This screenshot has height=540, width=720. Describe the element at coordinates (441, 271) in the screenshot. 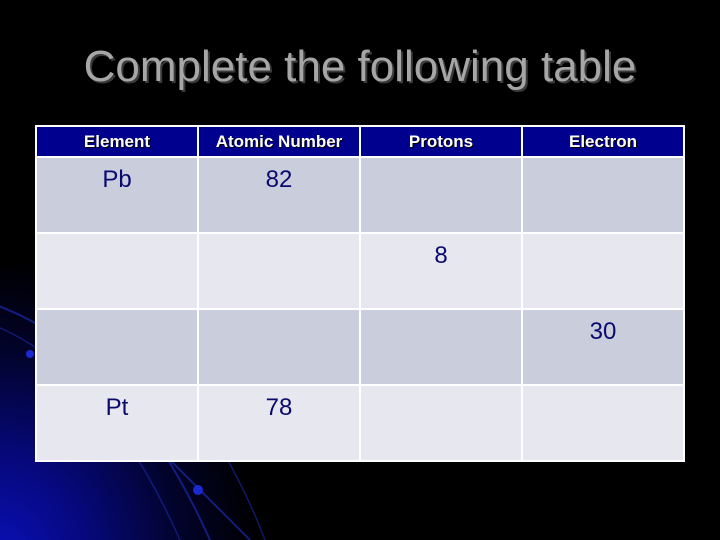

I see `cell-protons: 8` at that location.